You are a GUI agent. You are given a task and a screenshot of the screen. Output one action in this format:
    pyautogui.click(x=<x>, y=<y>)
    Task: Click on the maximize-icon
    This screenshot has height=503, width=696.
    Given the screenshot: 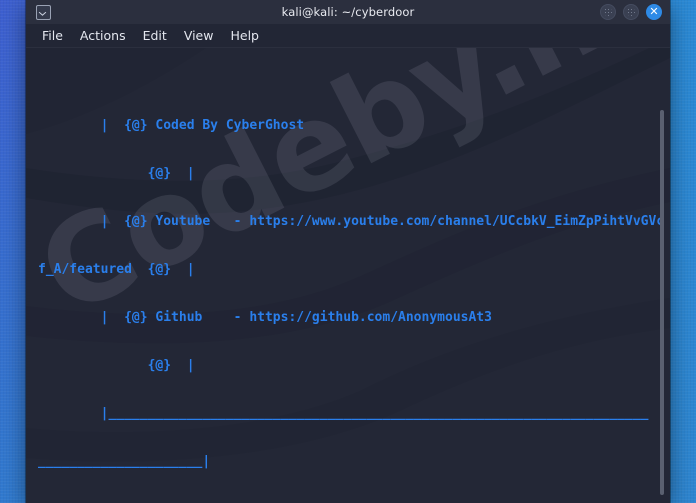 What is the action you would take?
    pyautogui.click(x=631, y=12)
    